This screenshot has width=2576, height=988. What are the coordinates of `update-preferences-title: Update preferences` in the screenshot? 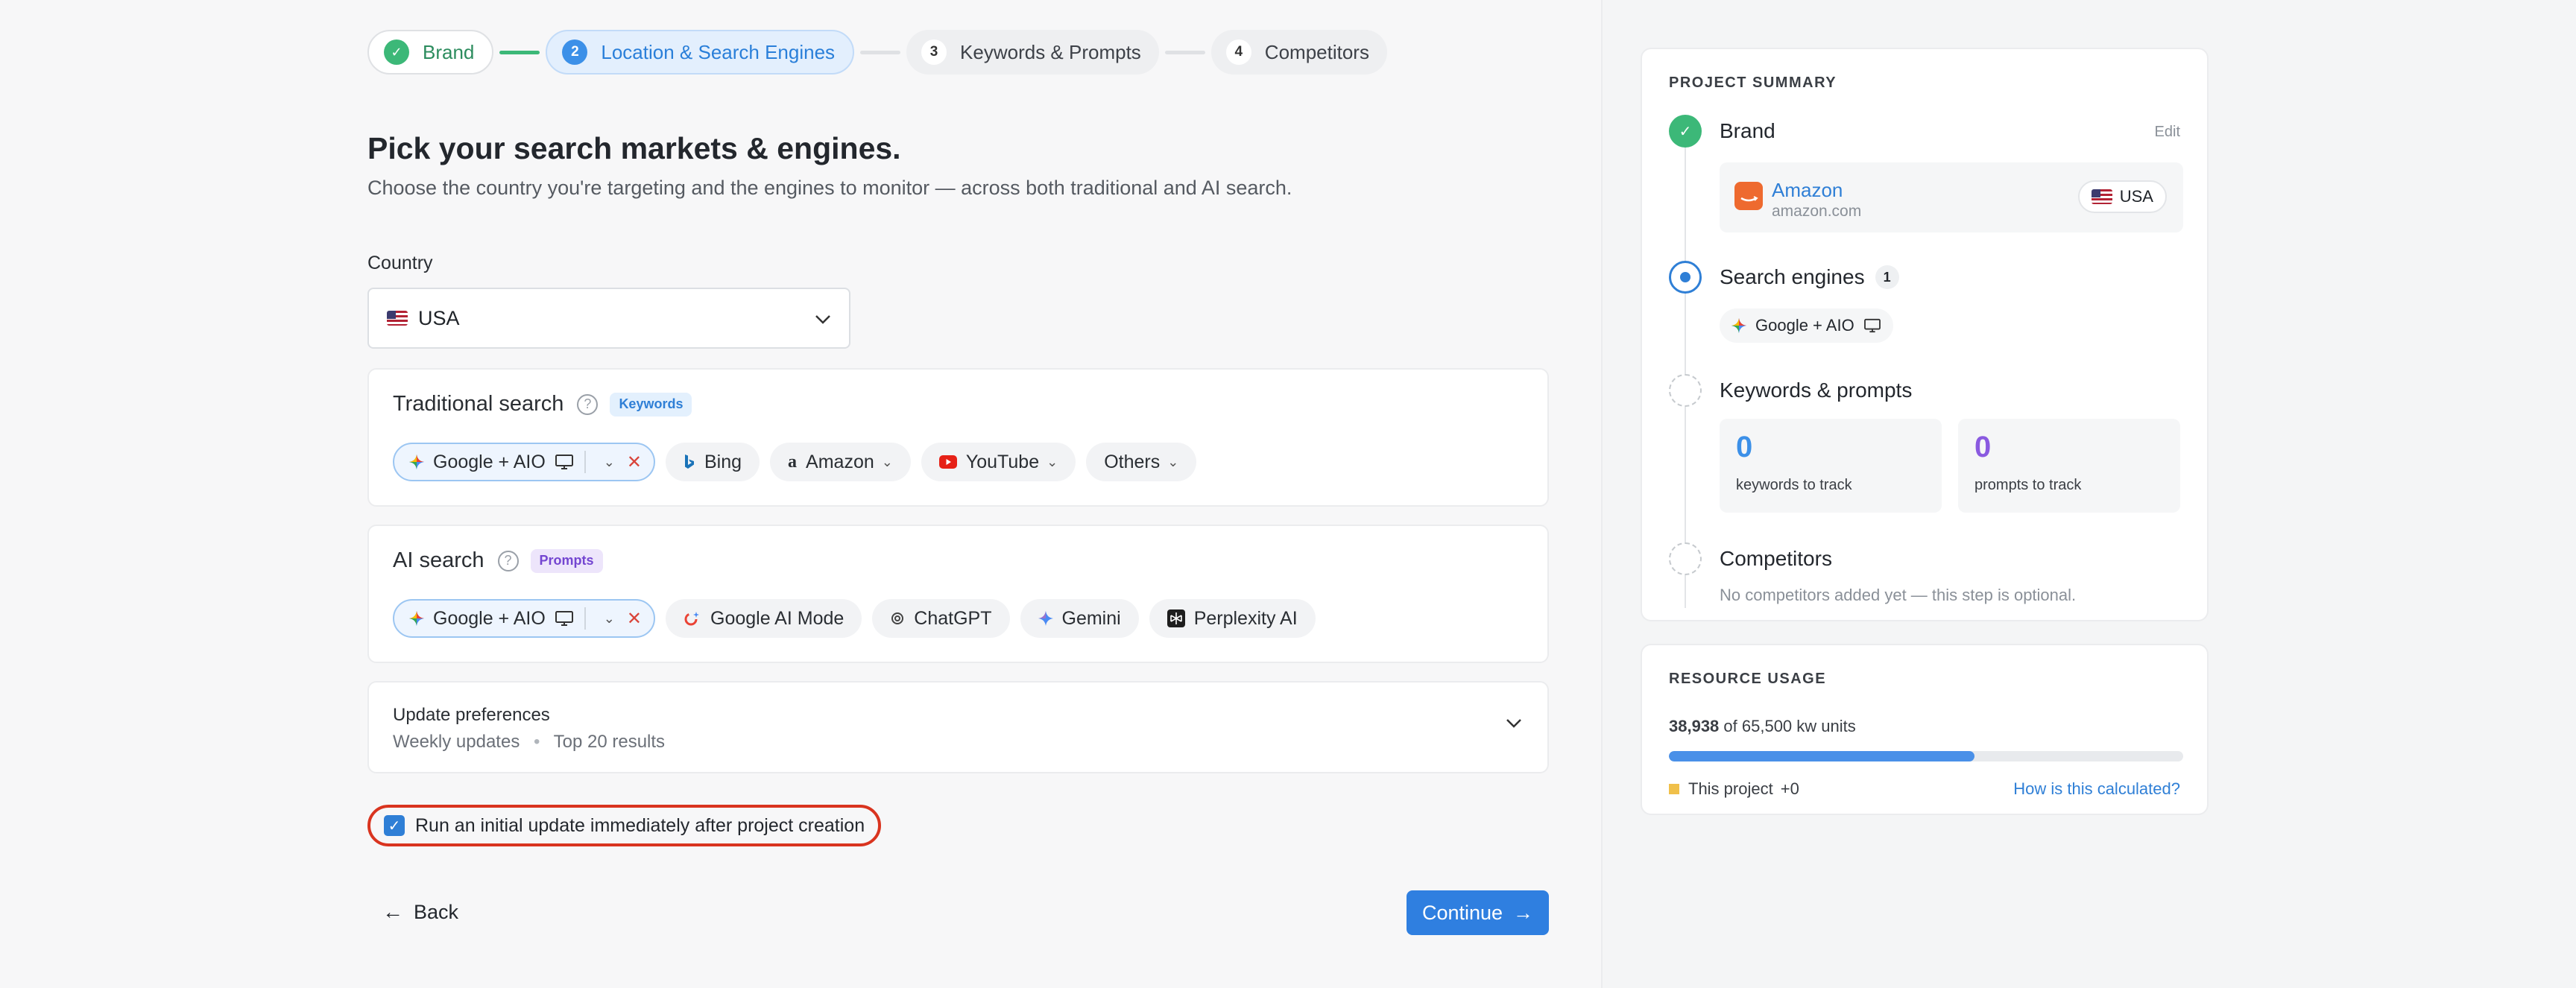 It's located at (472, 715).